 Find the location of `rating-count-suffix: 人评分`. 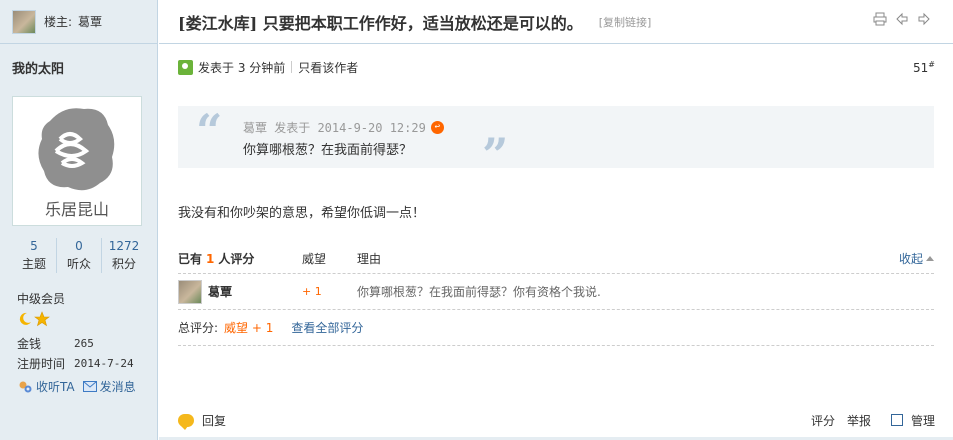

rating-count-suffix: 人评分 is located at coordinates (236, 259).